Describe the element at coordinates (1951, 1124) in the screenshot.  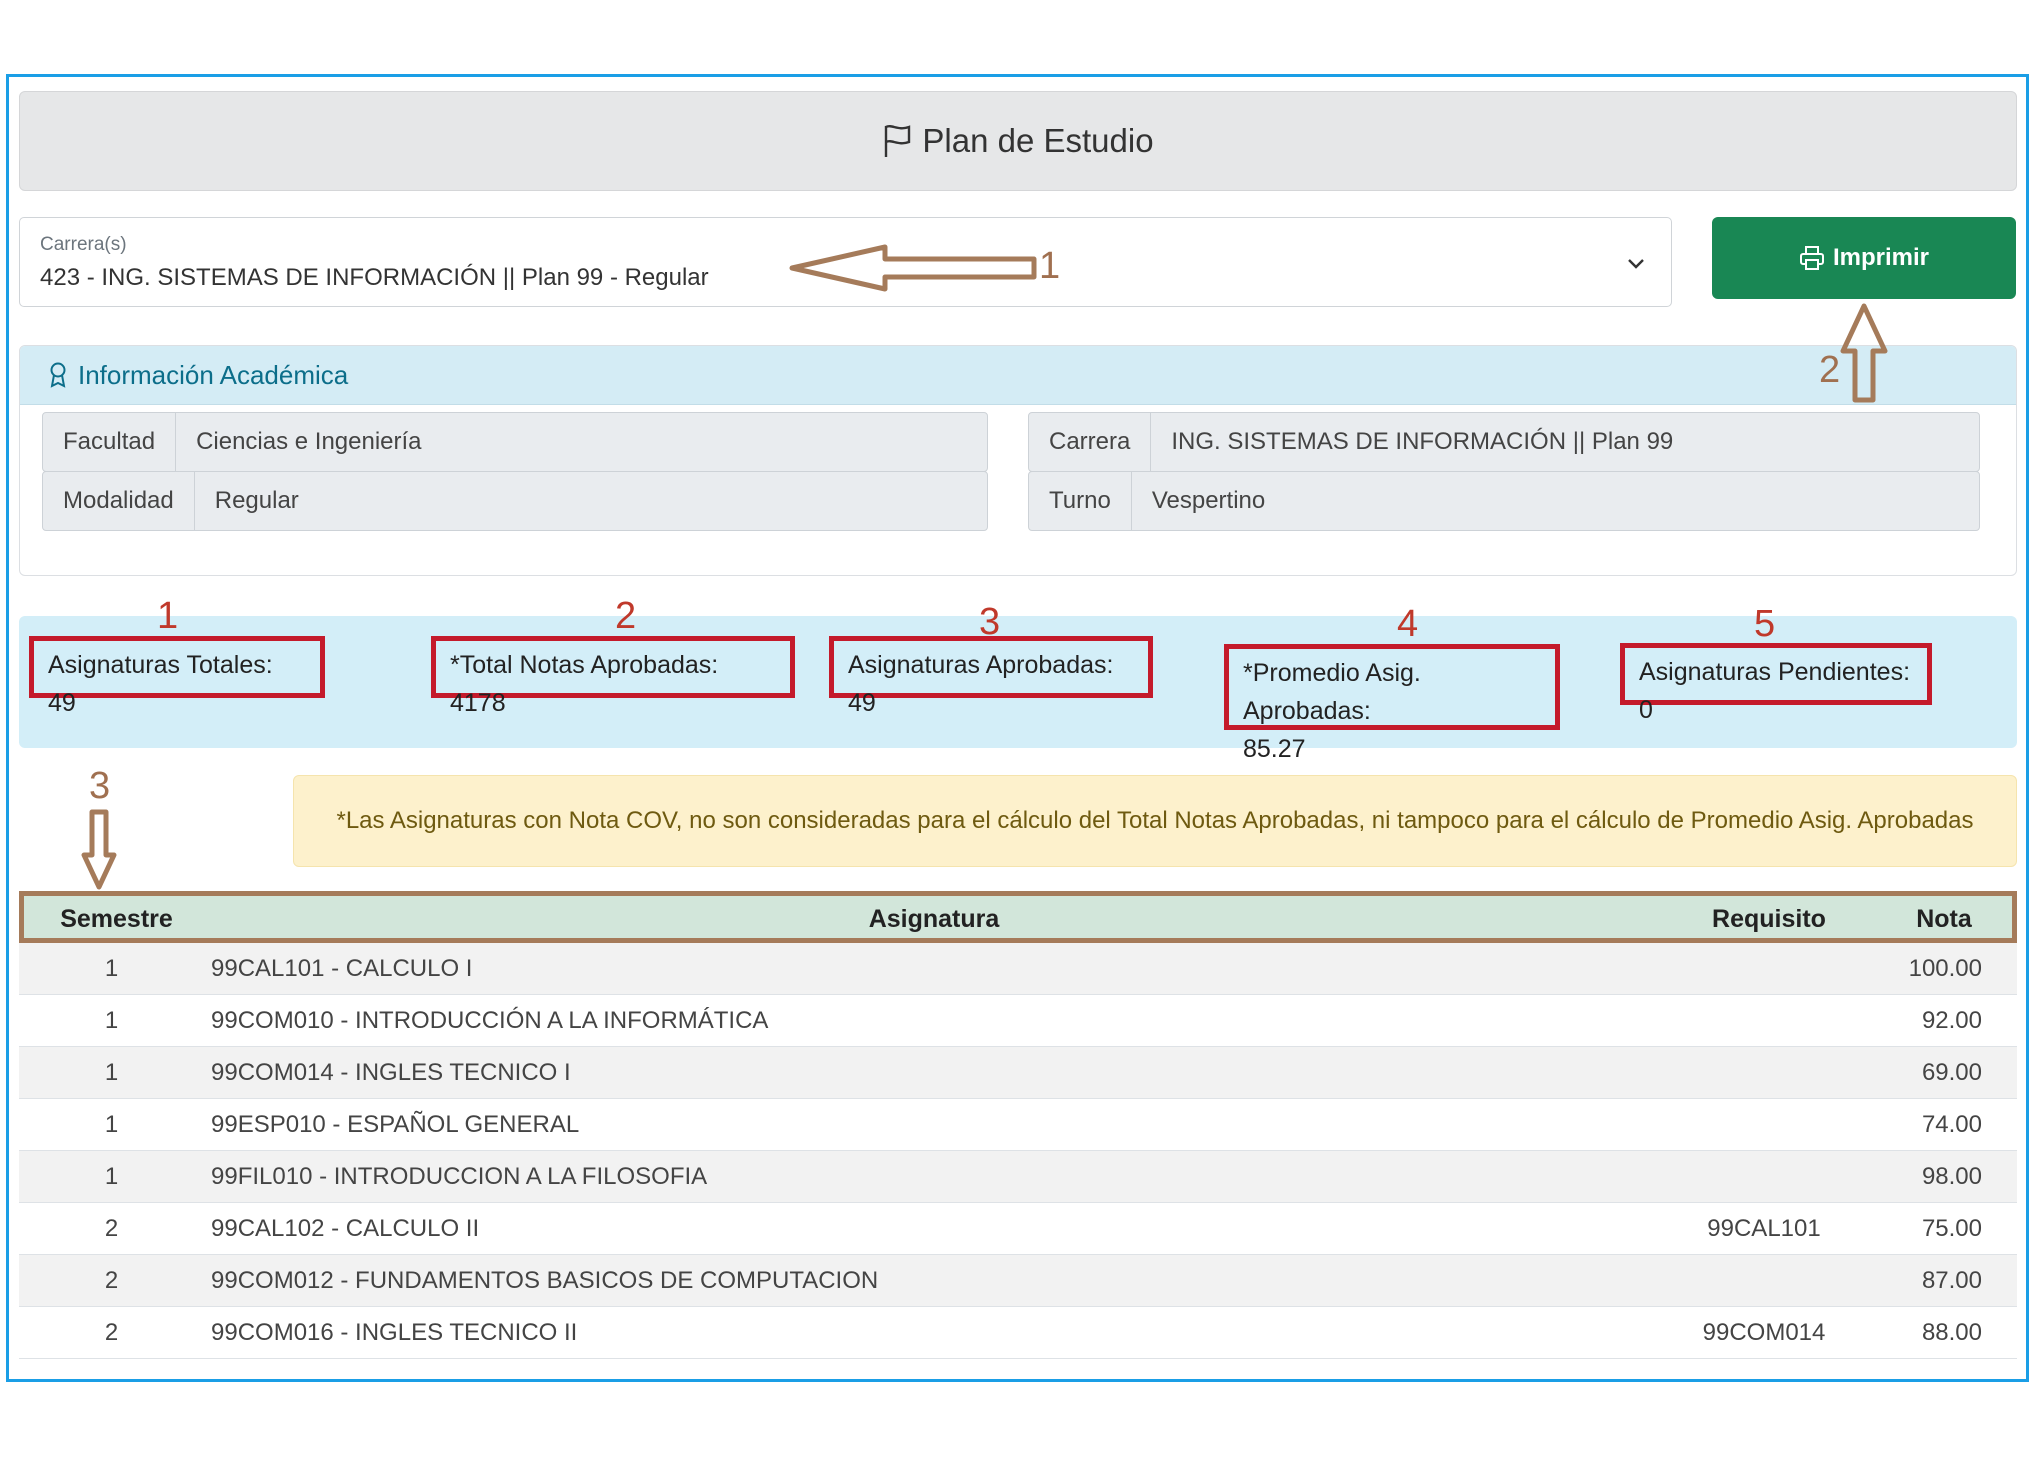
I see `cell-nota: 74.00` at that location.